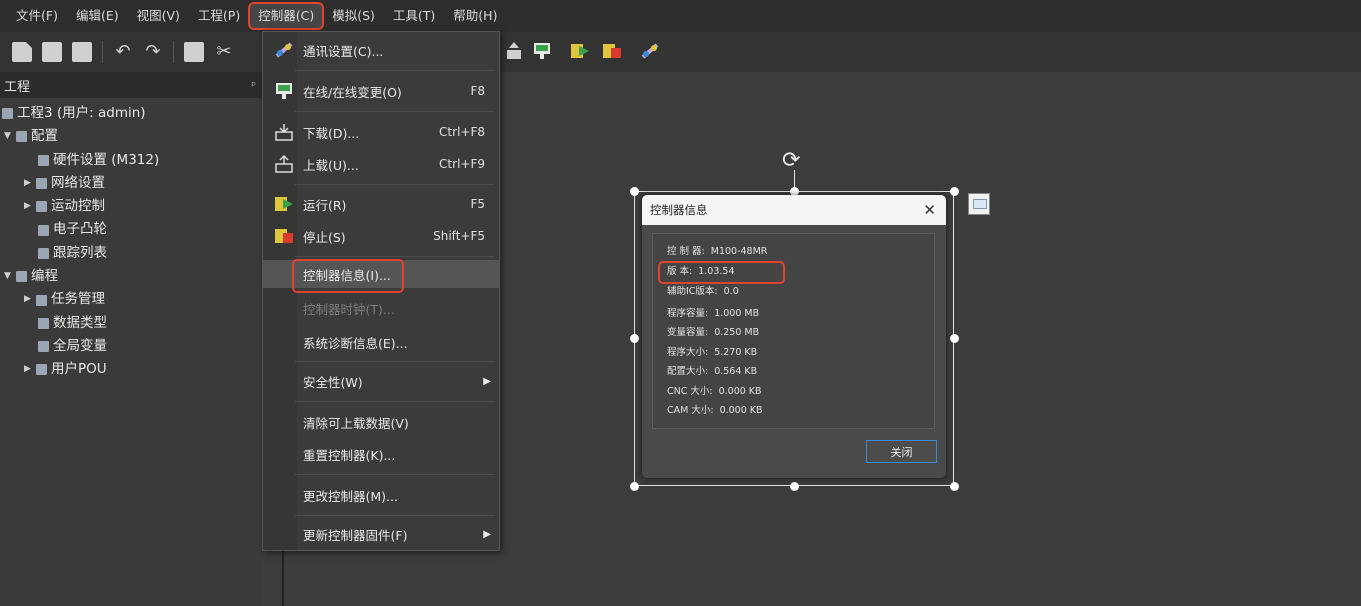 This screenshot has height=606, width=1361. What do you see at coordinates (131, 85) in the screenshot?
I see `project-panel-header: 工程 ᵖ` at bounding box center [131, 85].